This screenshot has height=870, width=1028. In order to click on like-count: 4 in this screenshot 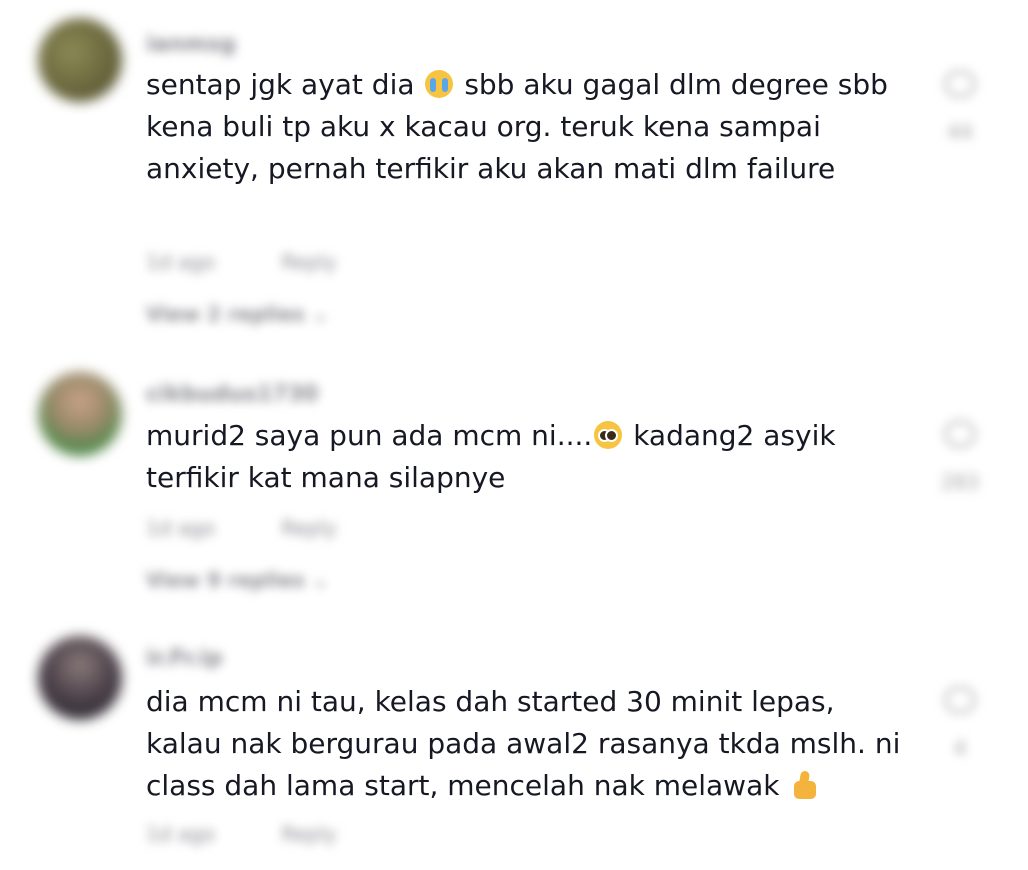, I will do `click(960, 748)`.